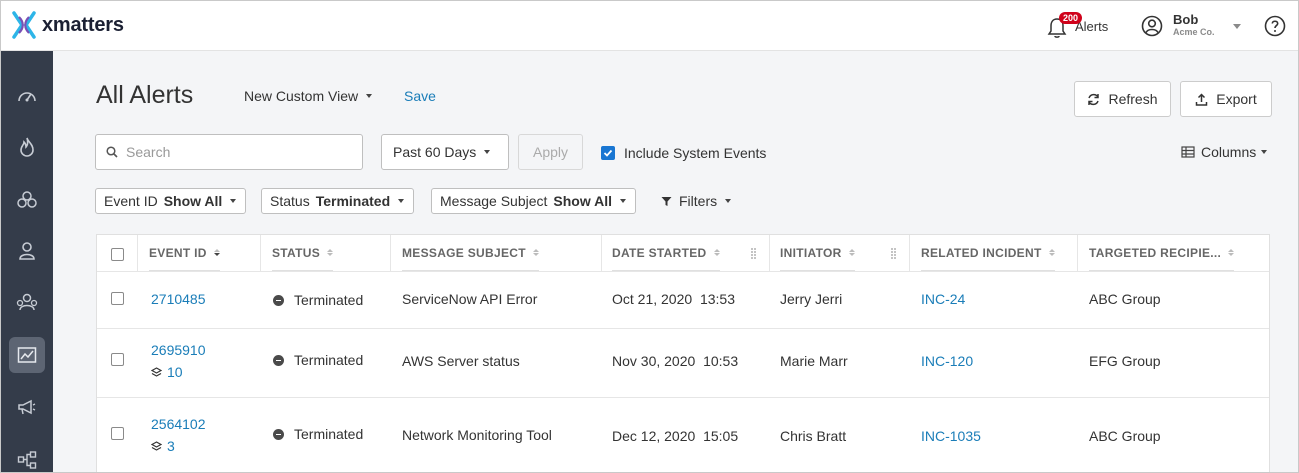  Describe the element at coordinates (494, 201) in the screenshot. I see `filter-name: Message Subject` at that location.